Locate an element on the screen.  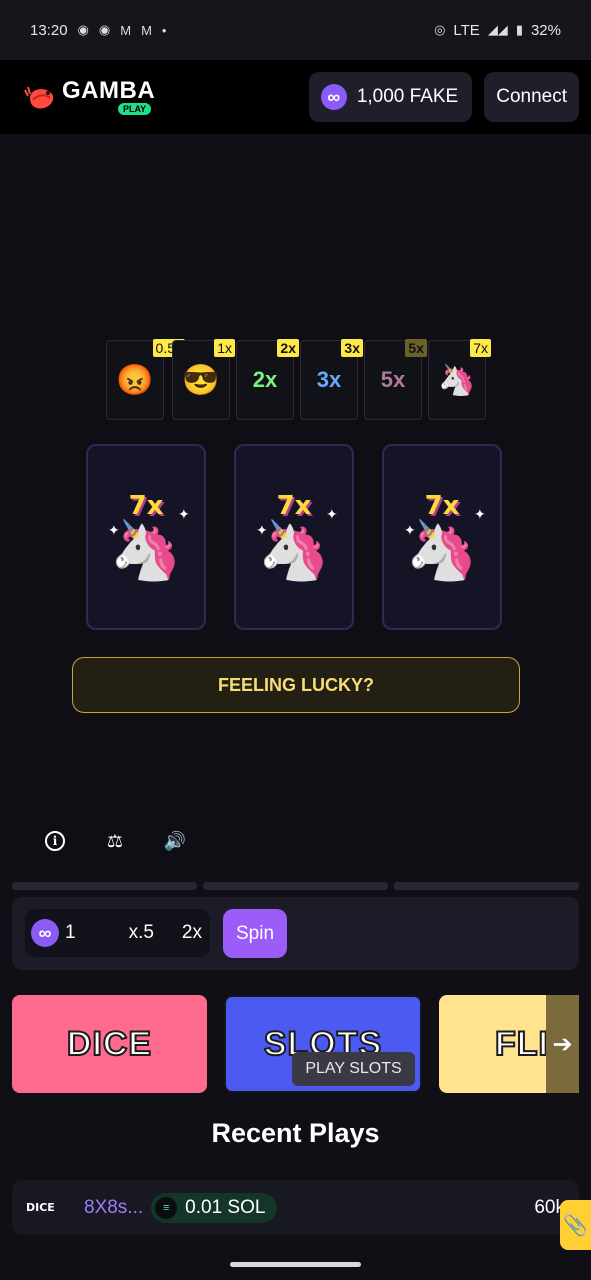
angry-face-icon: 😡 is located at coordinates (135, 380).